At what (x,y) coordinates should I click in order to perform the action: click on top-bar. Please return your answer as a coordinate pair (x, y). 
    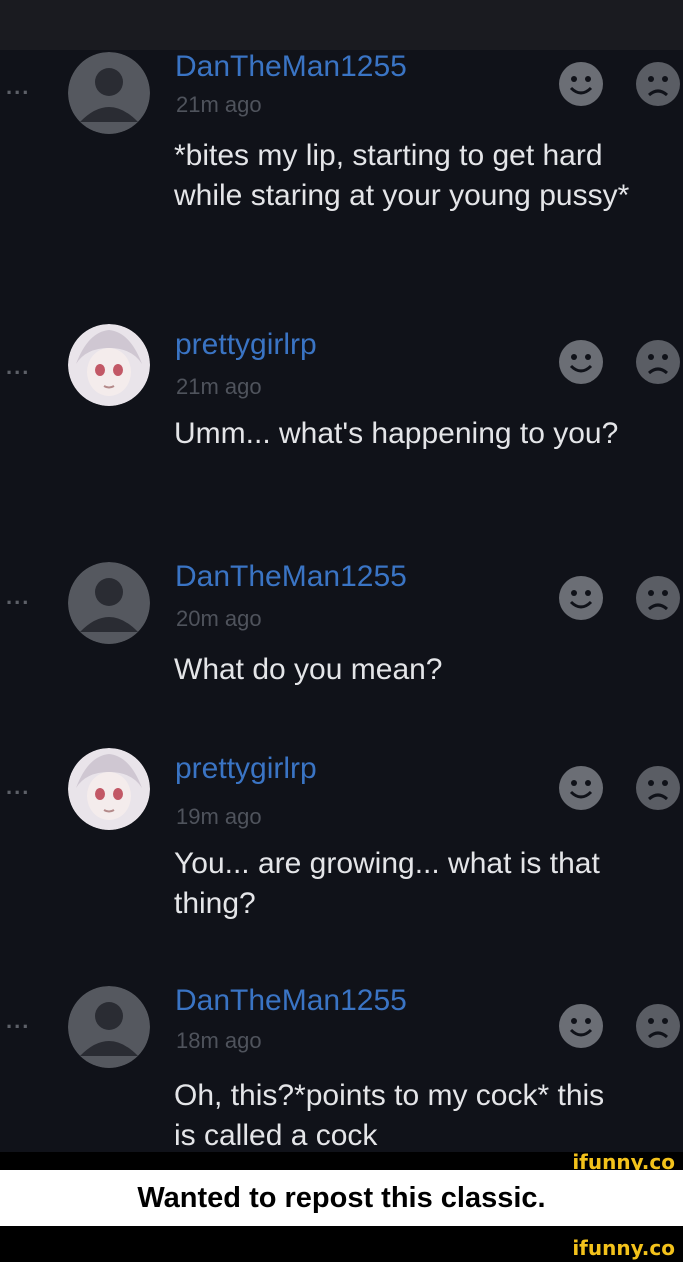
    Looking at the image, I should click on (341, 25).